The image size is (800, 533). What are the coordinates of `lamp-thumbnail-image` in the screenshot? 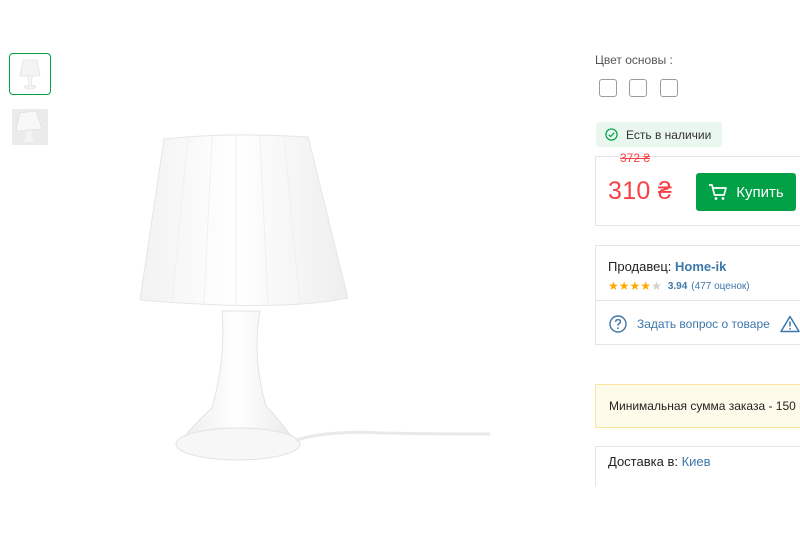 It's located at (30, 74).